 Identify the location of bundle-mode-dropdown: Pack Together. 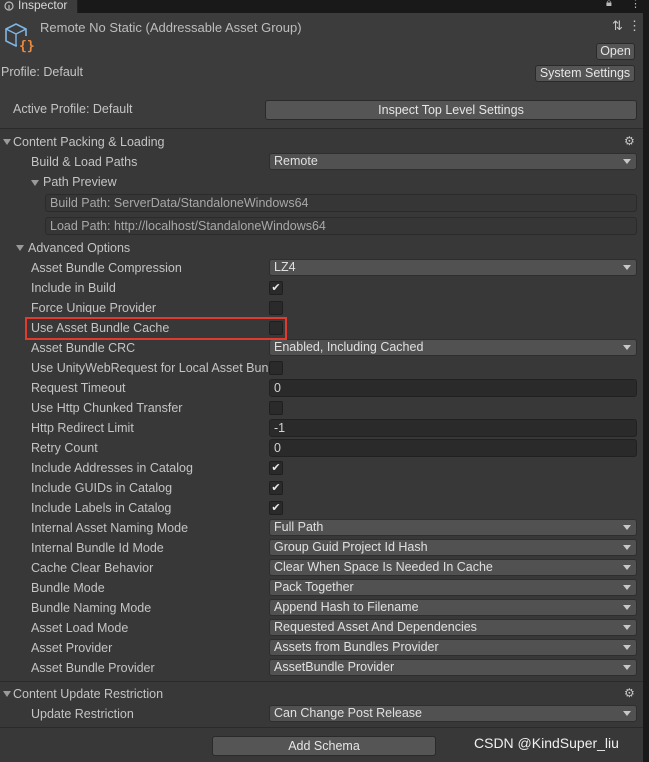
(453, 587).